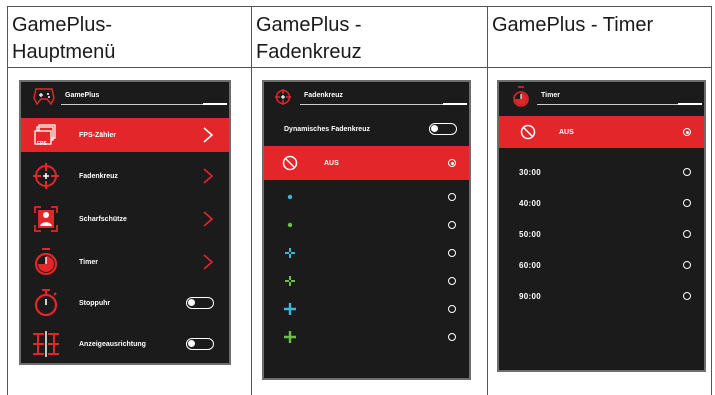  I want to click on menu-item-label: Stoppuhr, so click(95, 303).